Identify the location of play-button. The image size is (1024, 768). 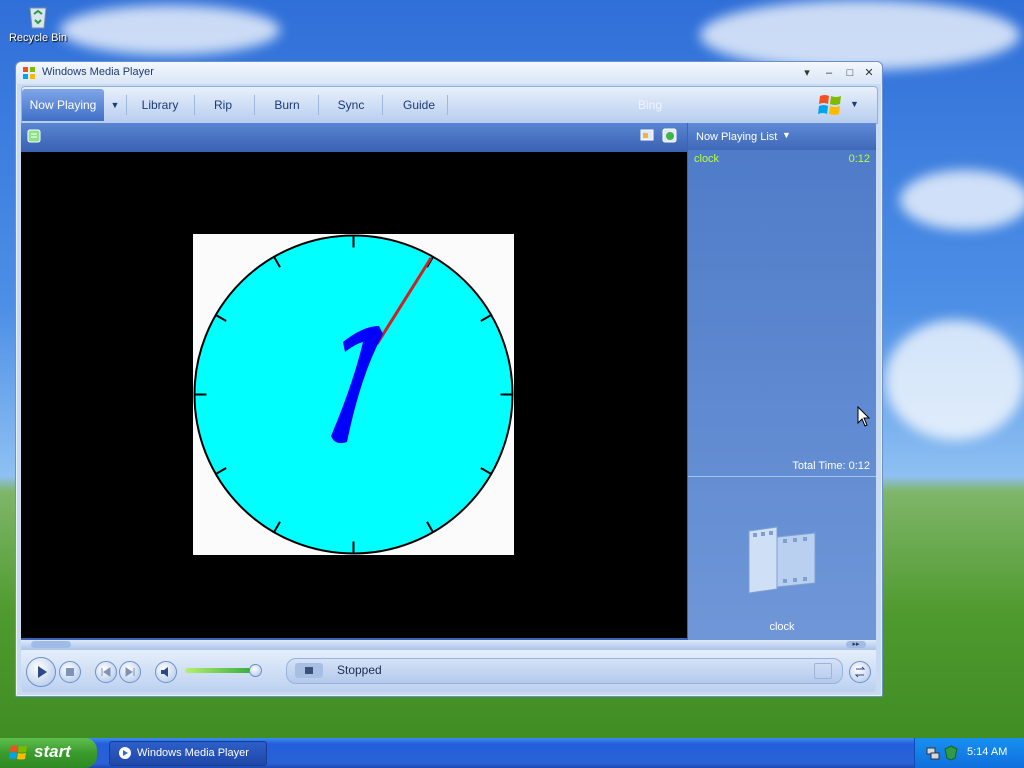
(41, 672).